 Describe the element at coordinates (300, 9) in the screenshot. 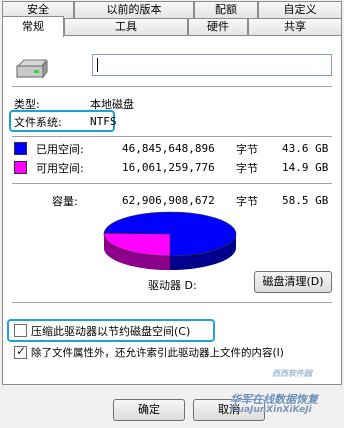

I see `tab-customize: 自定义` at that location.